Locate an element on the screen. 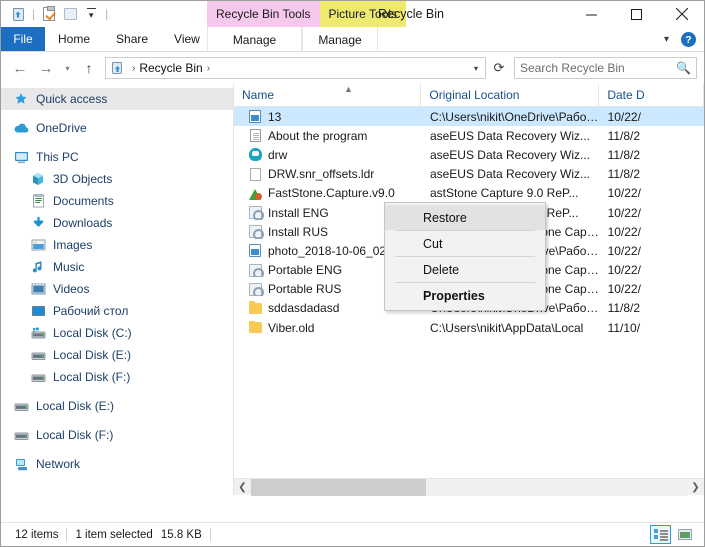 This screenshot has height=547, width=705. sidebar-item-images: Images is located at coordinates (117, 245).